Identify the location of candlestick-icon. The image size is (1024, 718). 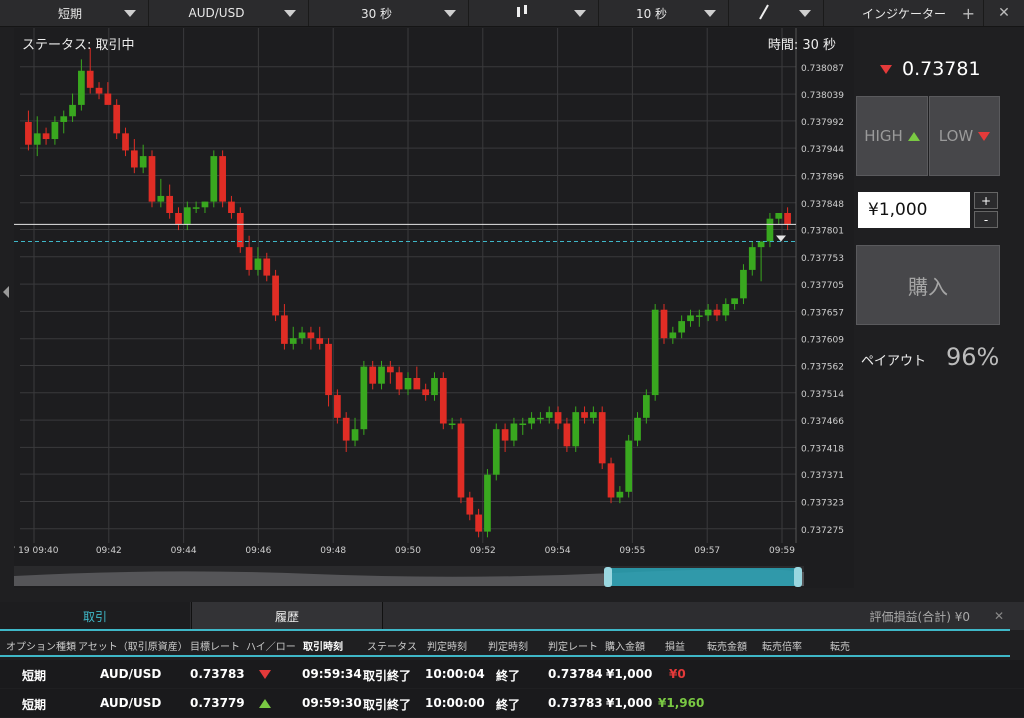
(521, 13).